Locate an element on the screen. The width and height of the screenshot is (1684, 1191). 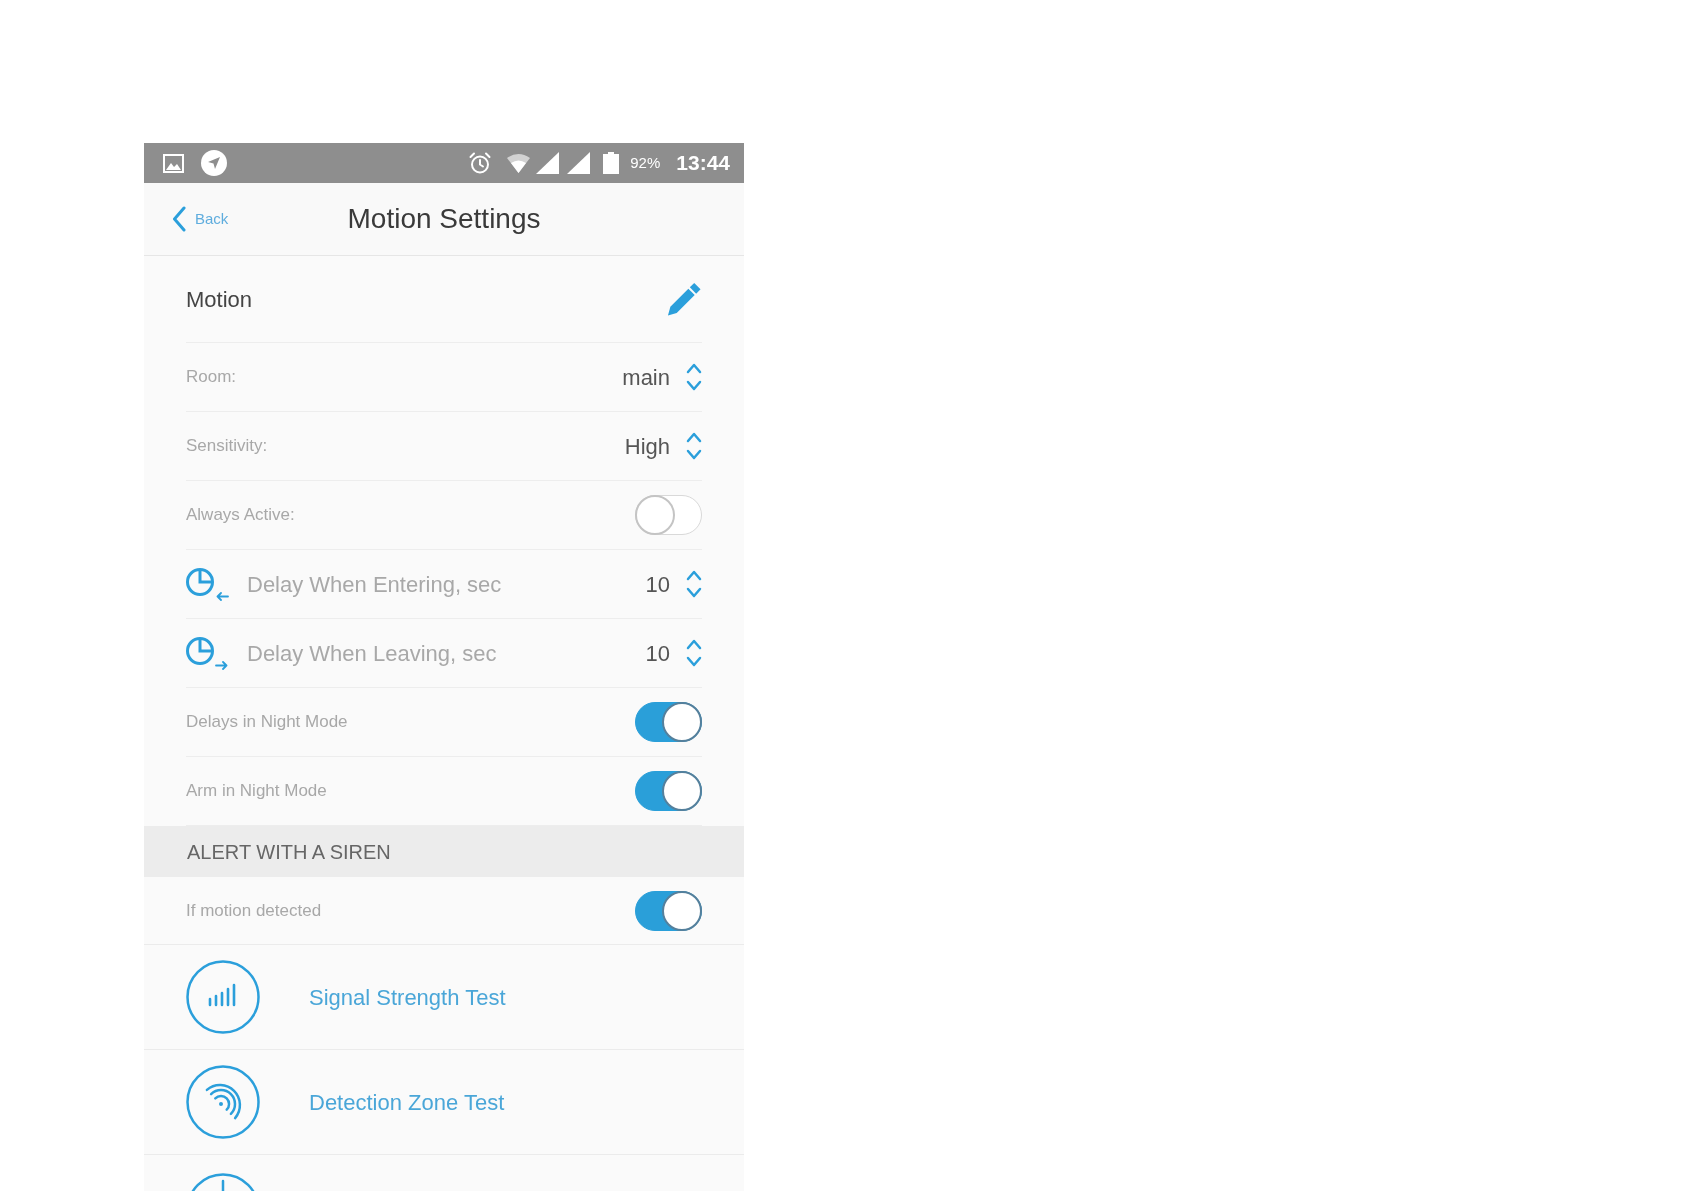
setting-label: Room: is located at coordinates (211, 377).